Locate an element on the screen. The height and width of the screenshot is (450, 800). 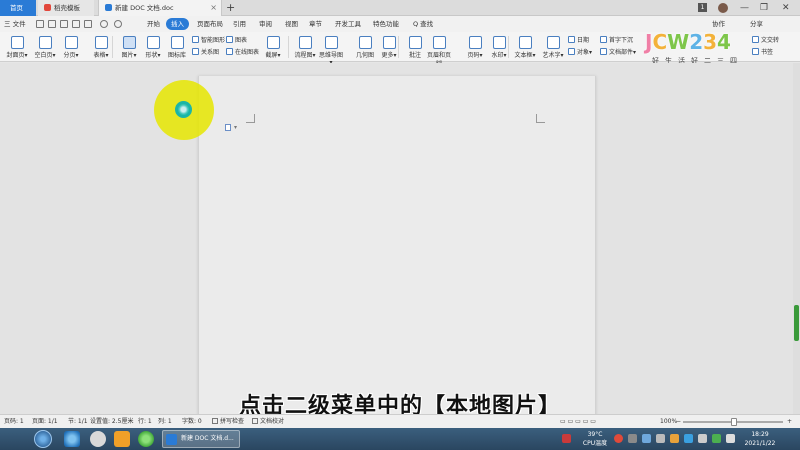
ribbon-small-button-8: 文交转 is located at coordinates (765, 41).